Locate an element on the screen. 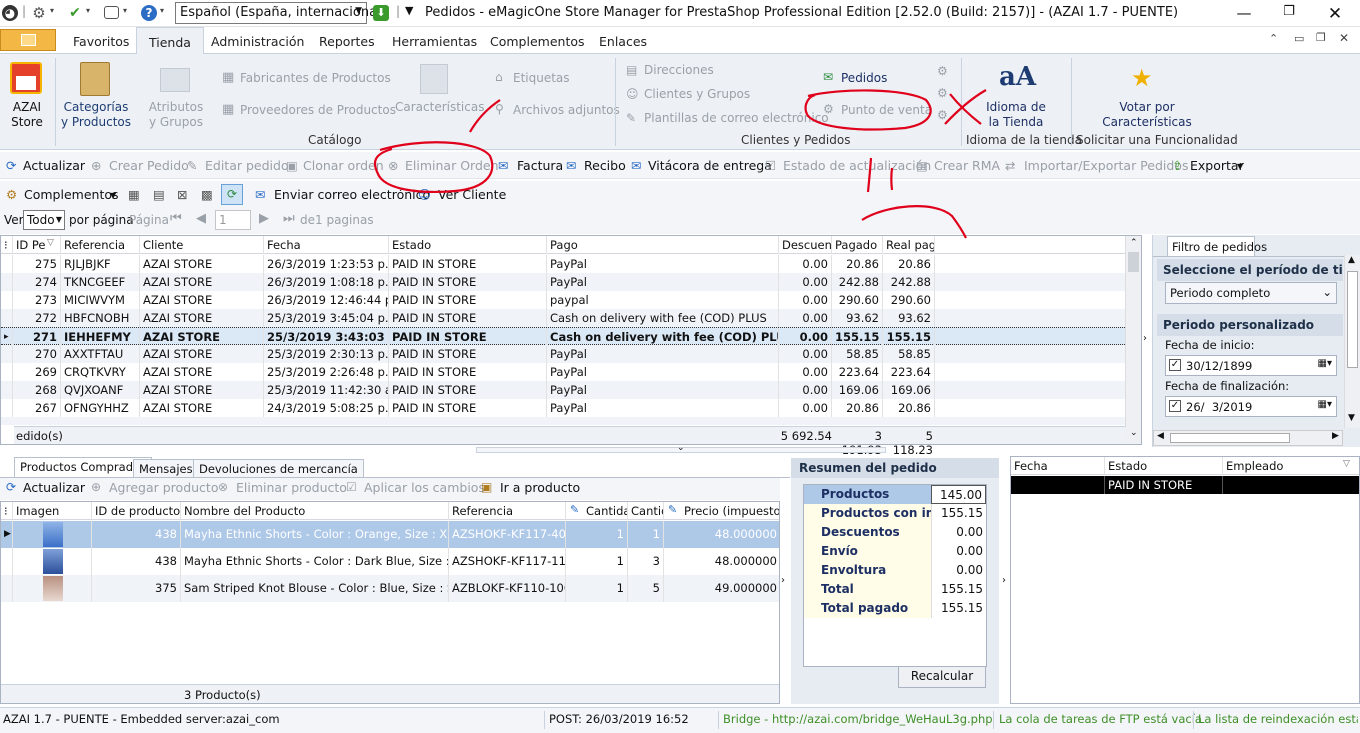 This screenshot has width=1360, height=733. import-export-button: Importar/Exportar Pedidos is located at coordinates (1106, 165).